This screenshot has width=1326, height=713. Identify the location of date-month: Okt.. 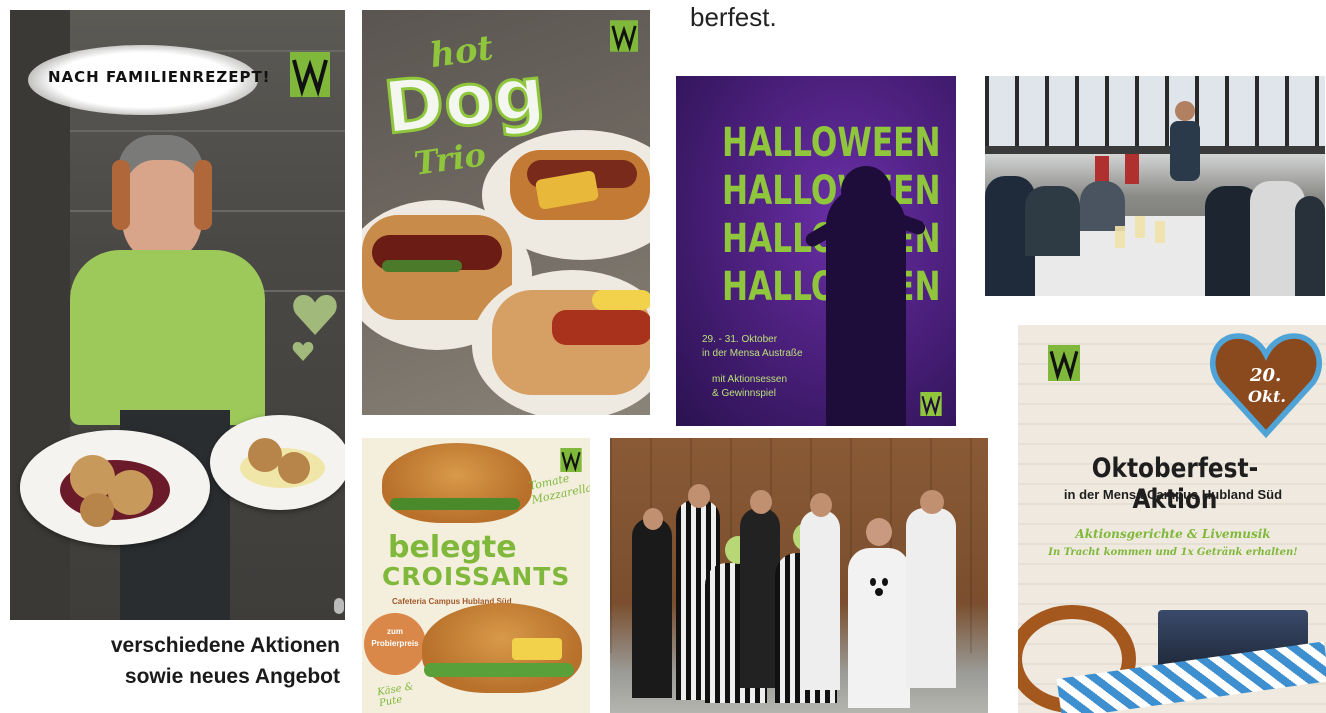
(1267, 396).